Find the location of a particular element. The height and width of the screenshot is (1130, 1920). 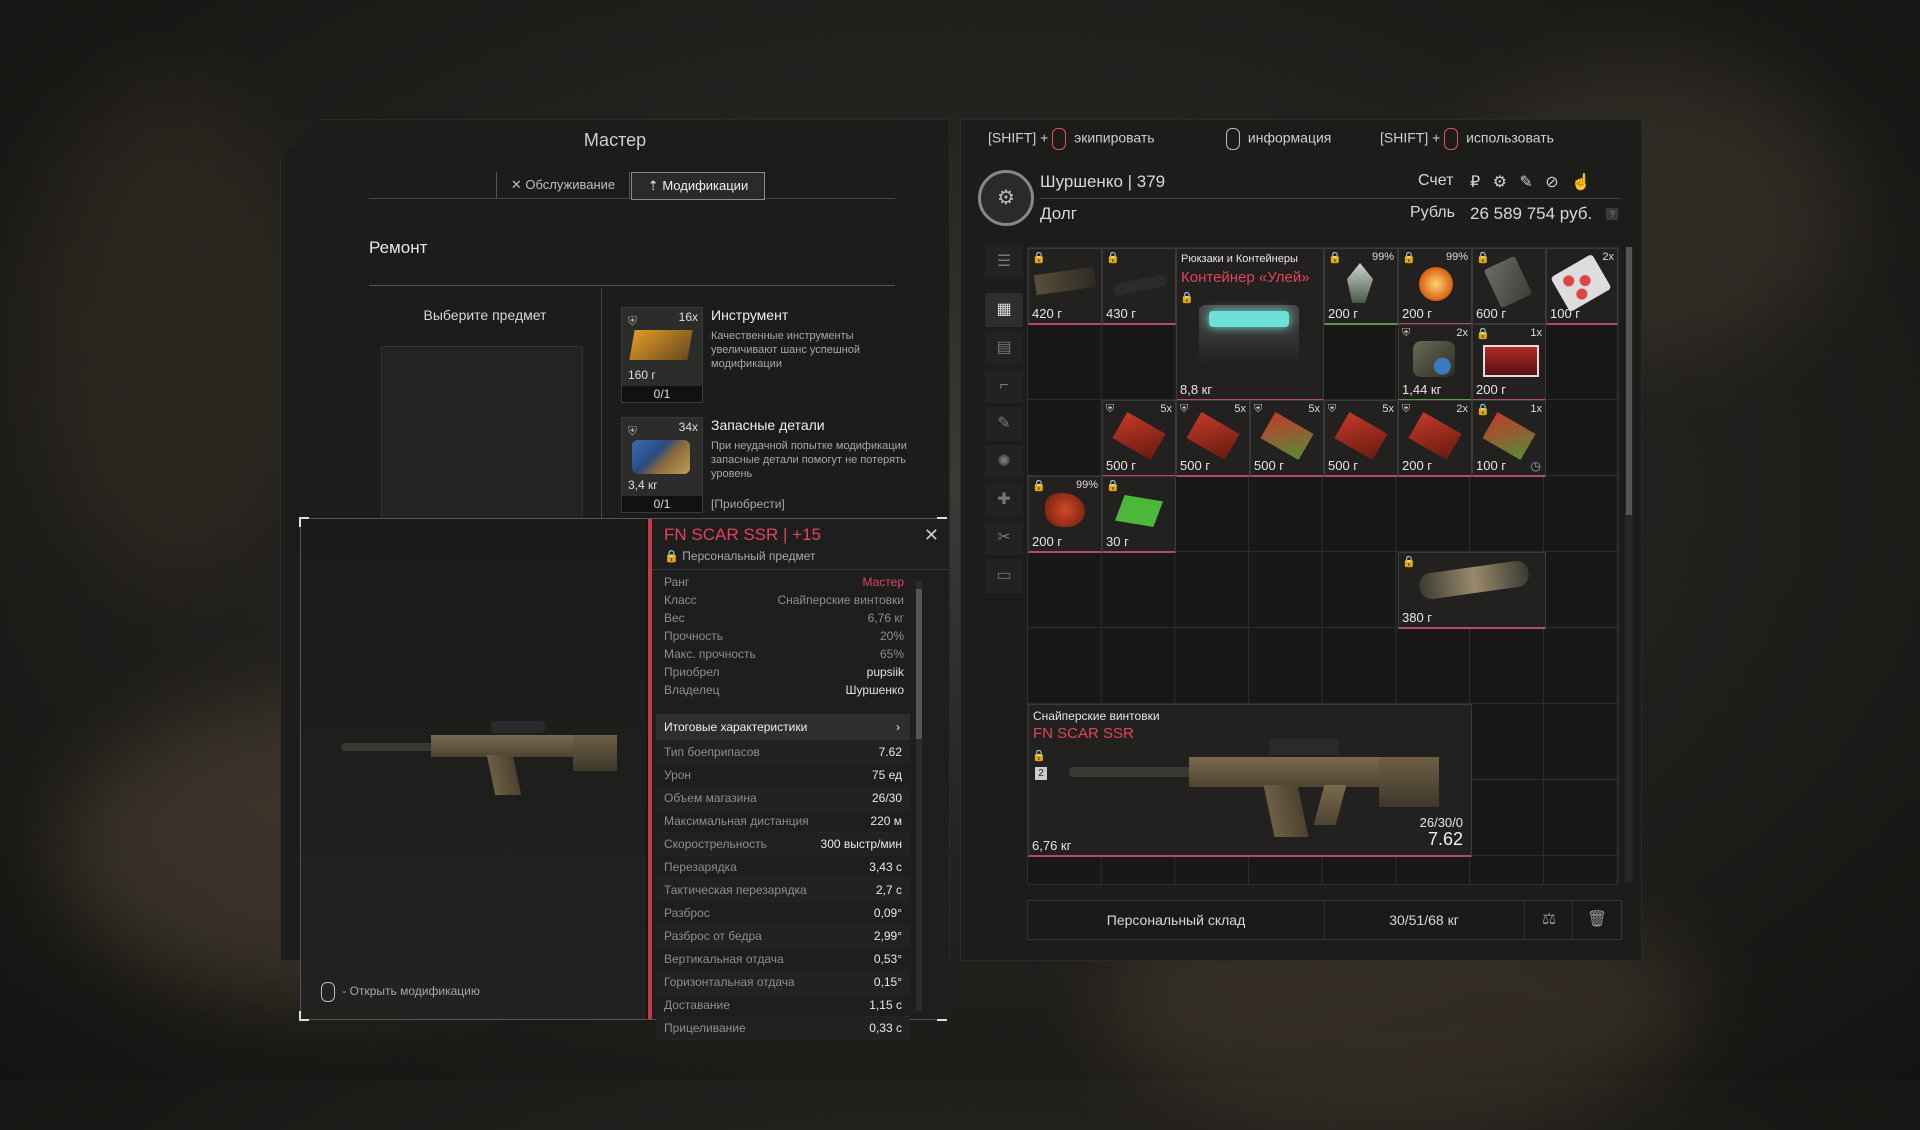

detector-icon is located at coordinates (1508, 282).